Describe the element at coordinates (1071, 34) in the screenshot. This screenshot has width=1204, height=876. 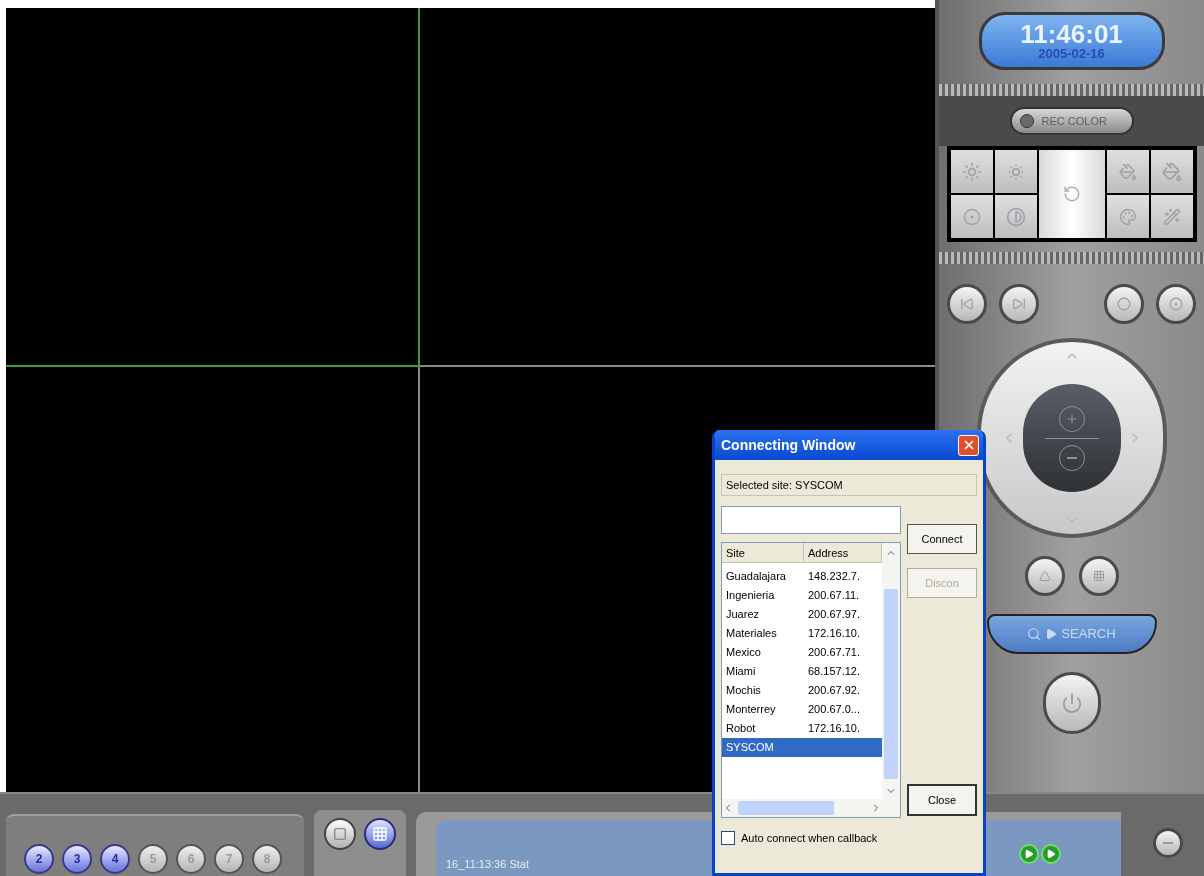
I see `clock-time: 11:46:01` at that location.